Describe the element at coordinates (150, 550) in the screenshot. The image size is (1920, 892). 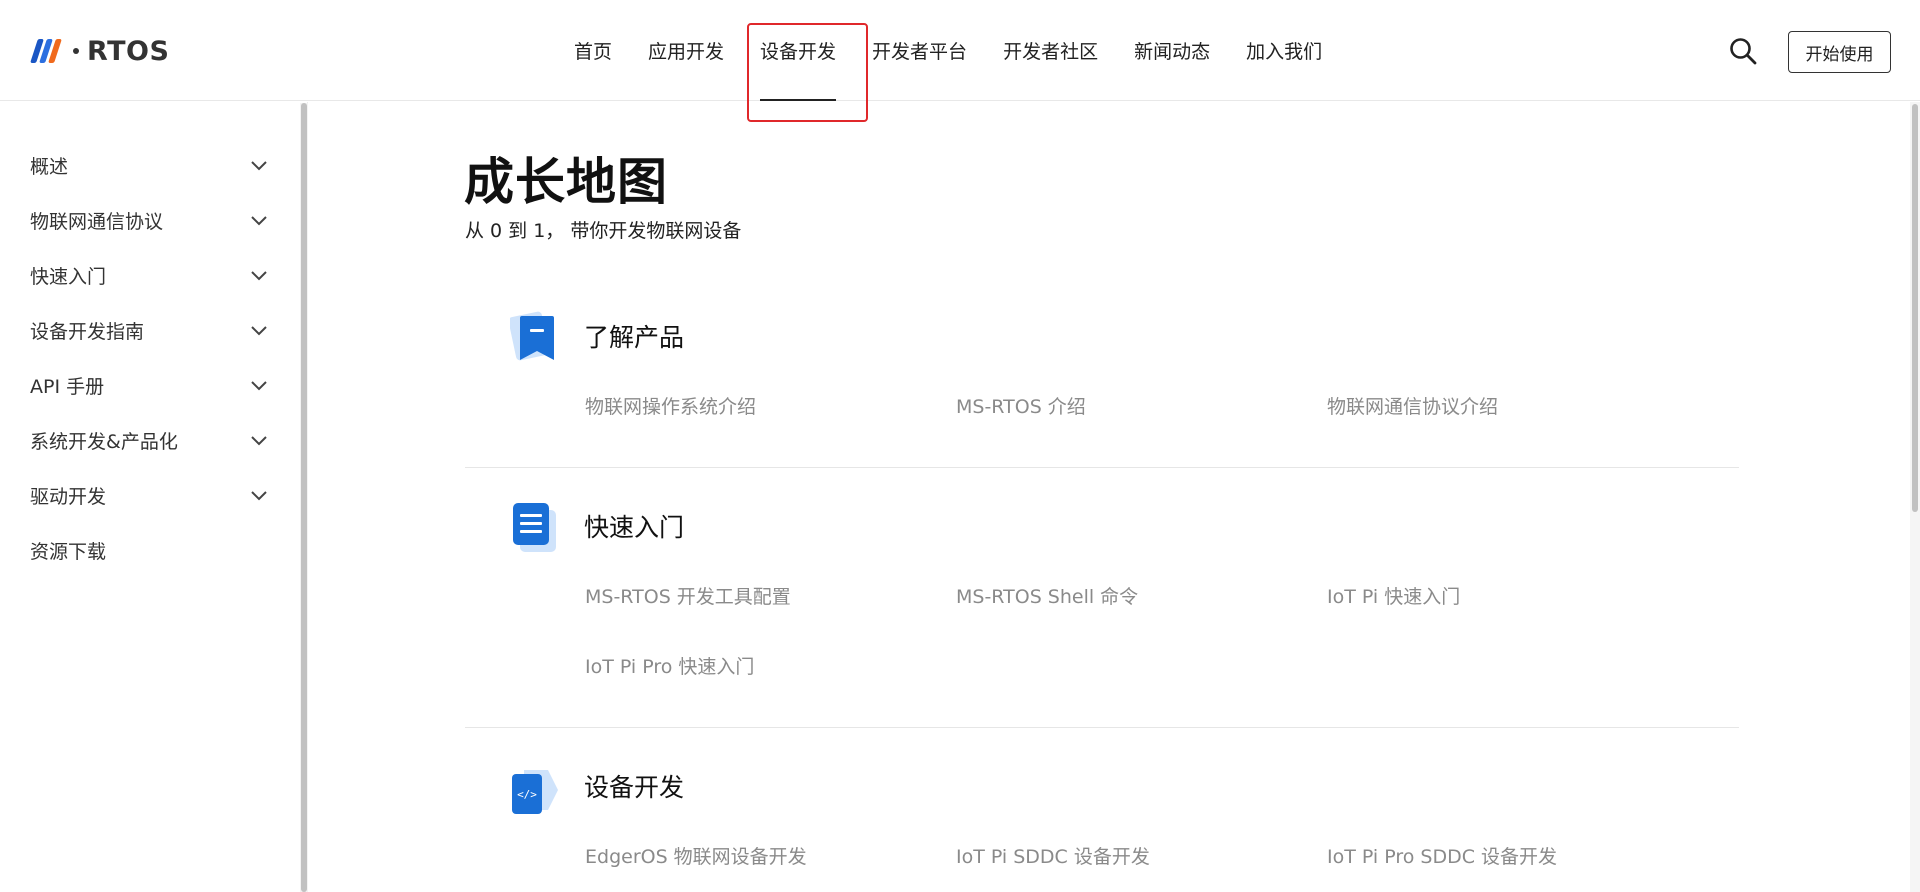
I see `sidebar-item-downloads: 资源下载` at that location.